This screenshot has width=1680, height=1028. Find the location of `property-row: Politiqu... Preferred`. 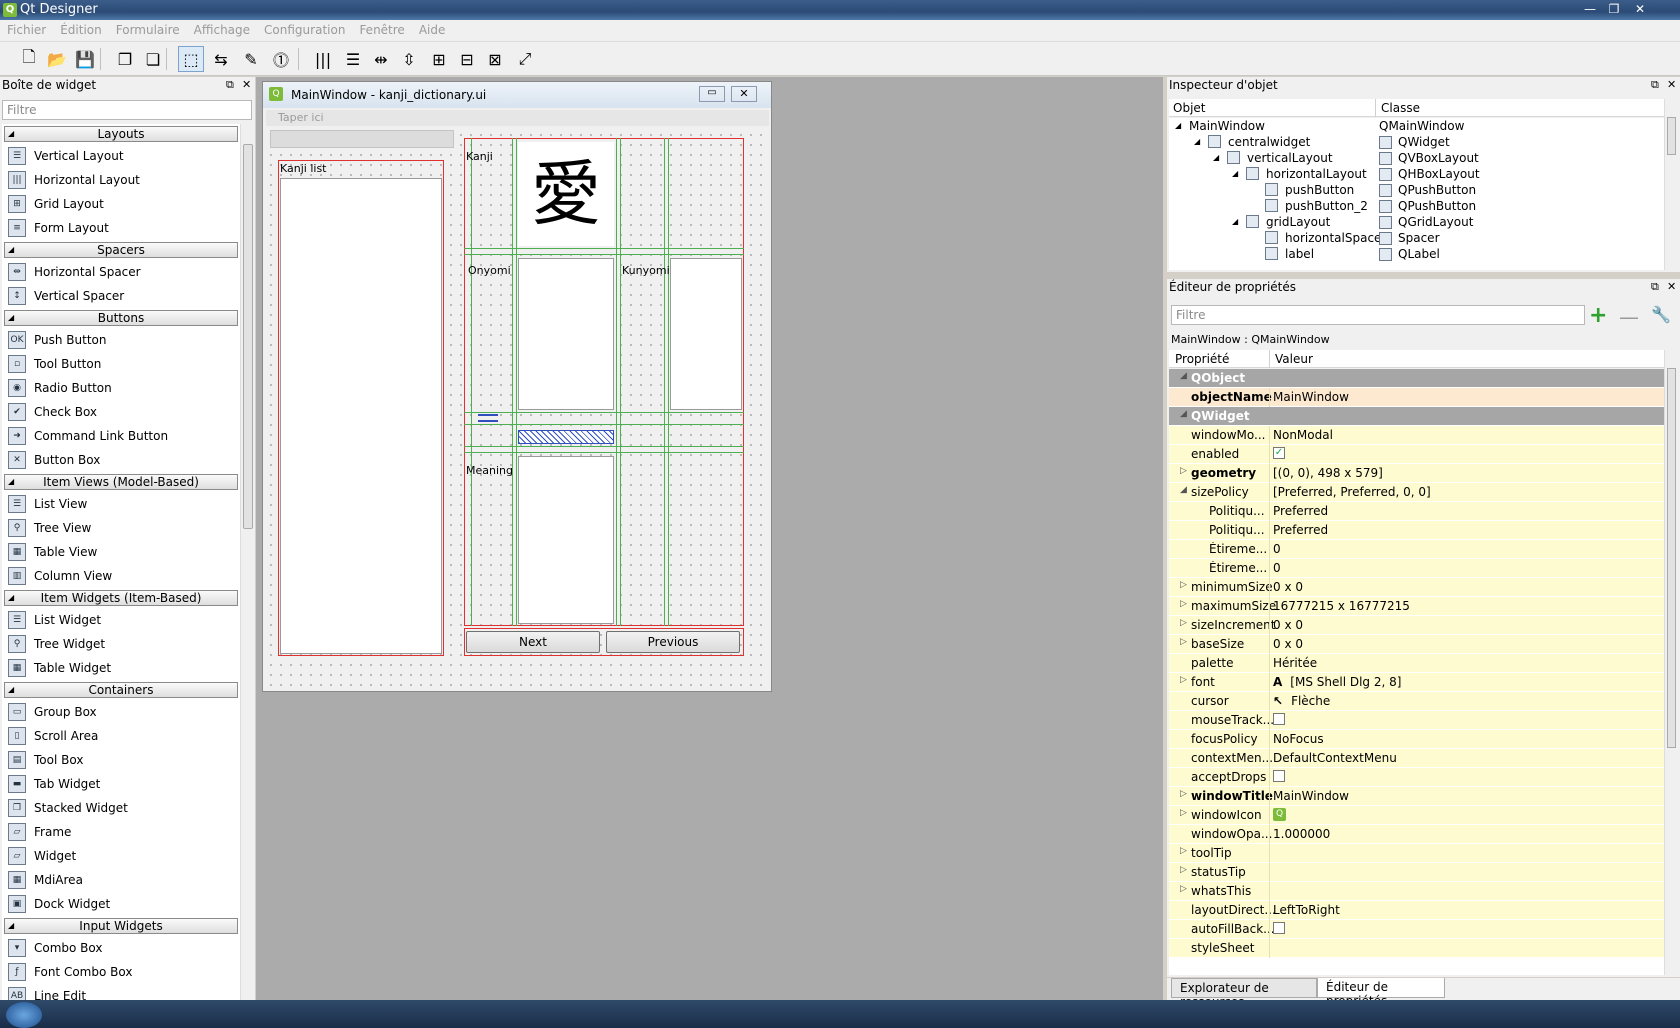

property-row: Politiqu... Preferred is located at coordinates (1416, 530).